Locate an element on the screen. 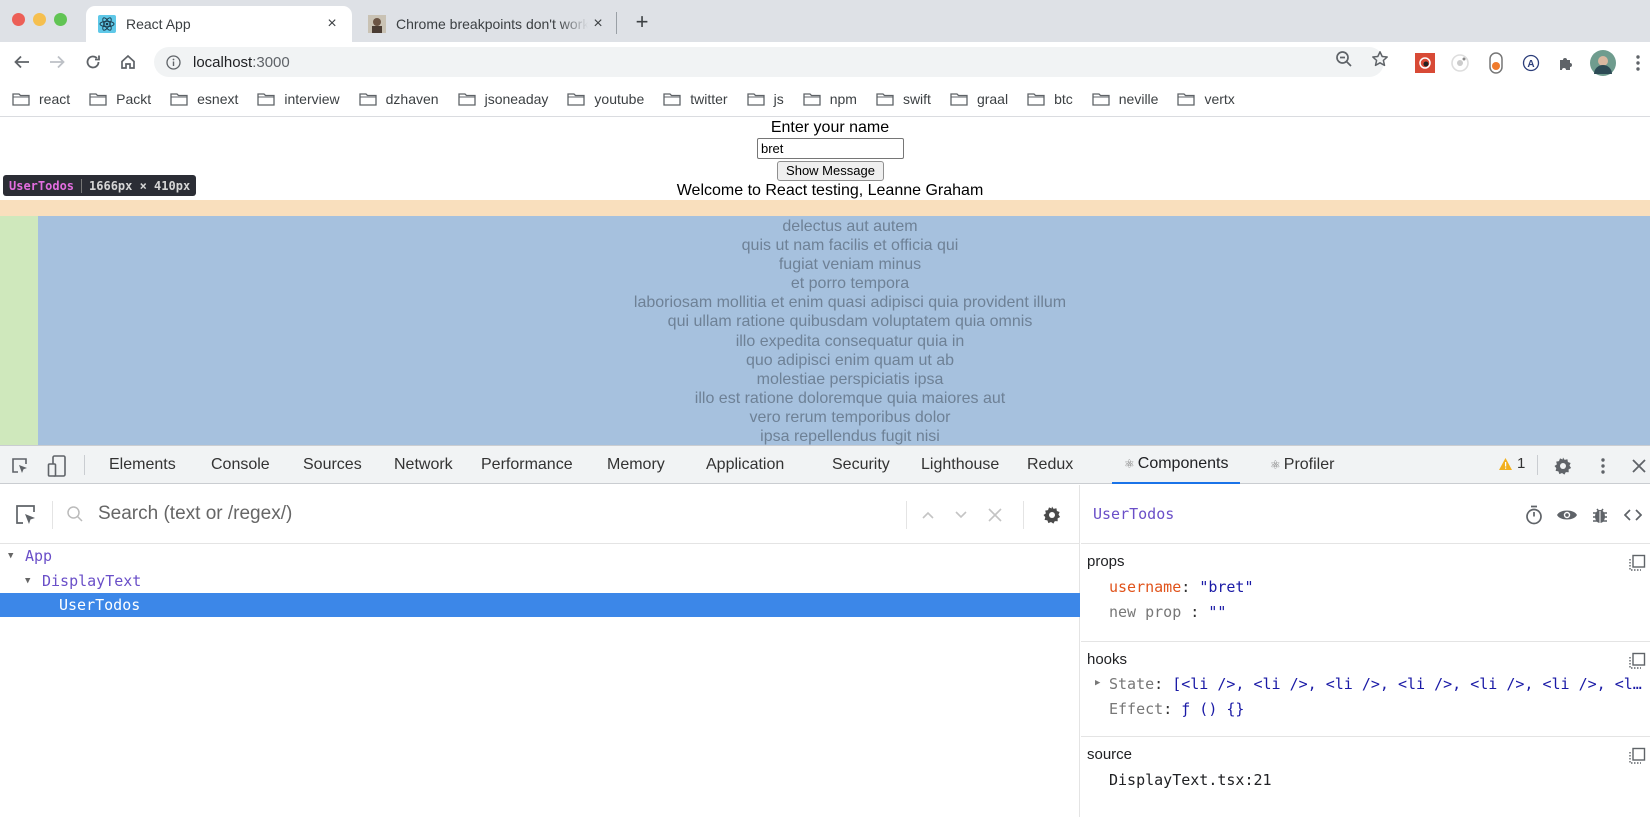  home-button is located at coordinates (128, 62).